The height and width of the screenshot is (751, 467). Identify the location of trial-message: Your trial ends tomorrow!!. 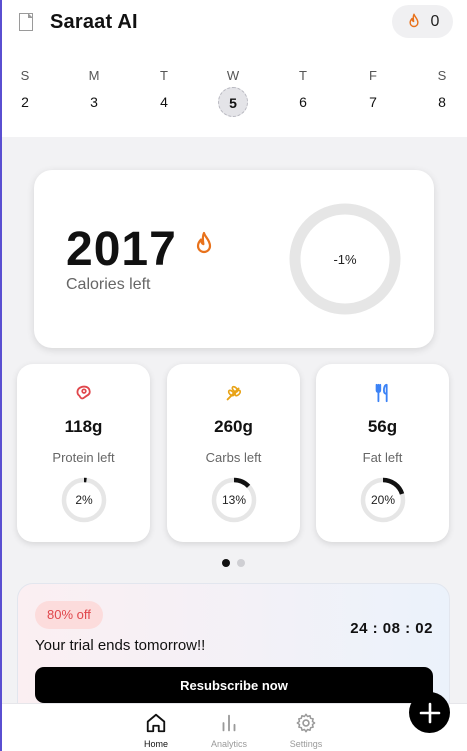
(120, 645).